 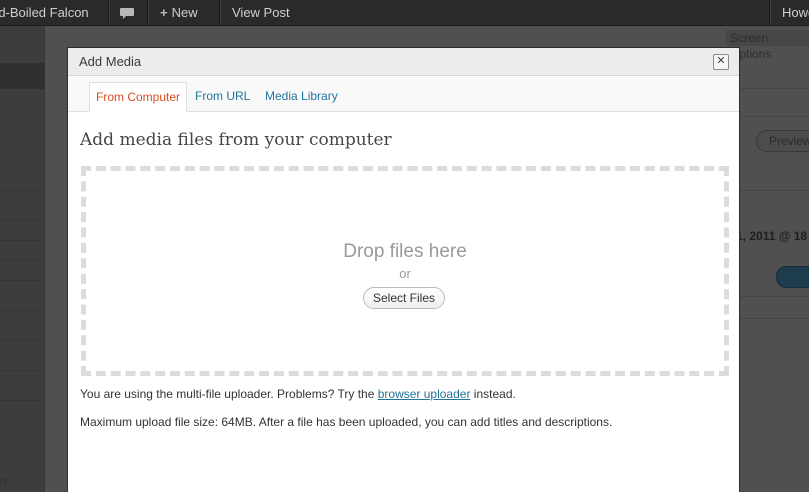 What do you see at coordinates (261, 12) in the screenshot?
I see `view-post-link: View Post` at bounding box center [261, 12].